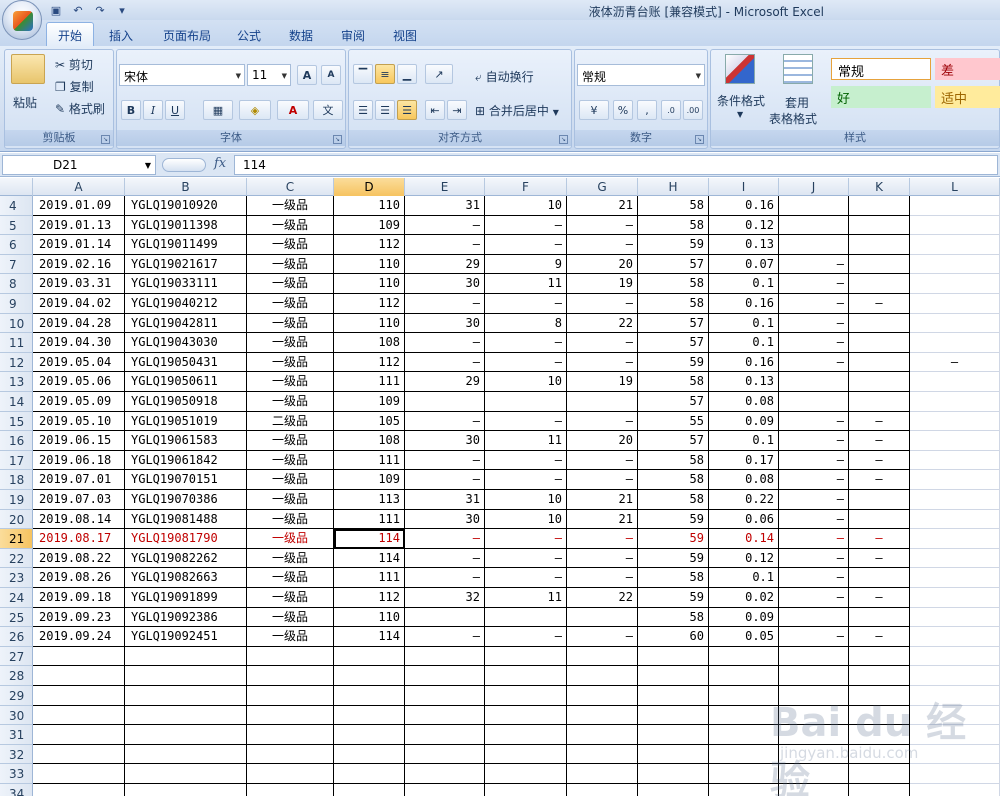 Image resolution: width=1000 pixels, height=796 pixels. What do you see at coordinates (70, 34) in the screenshot?
I see `tab-0: 开始` at bounding box center [70, 34].